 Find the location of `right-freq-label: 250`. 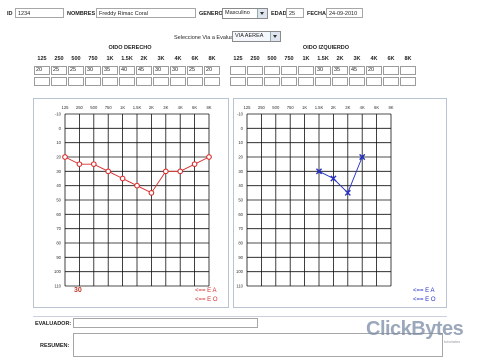

right-freq-label: 250 is located at coordinates (59, 59).